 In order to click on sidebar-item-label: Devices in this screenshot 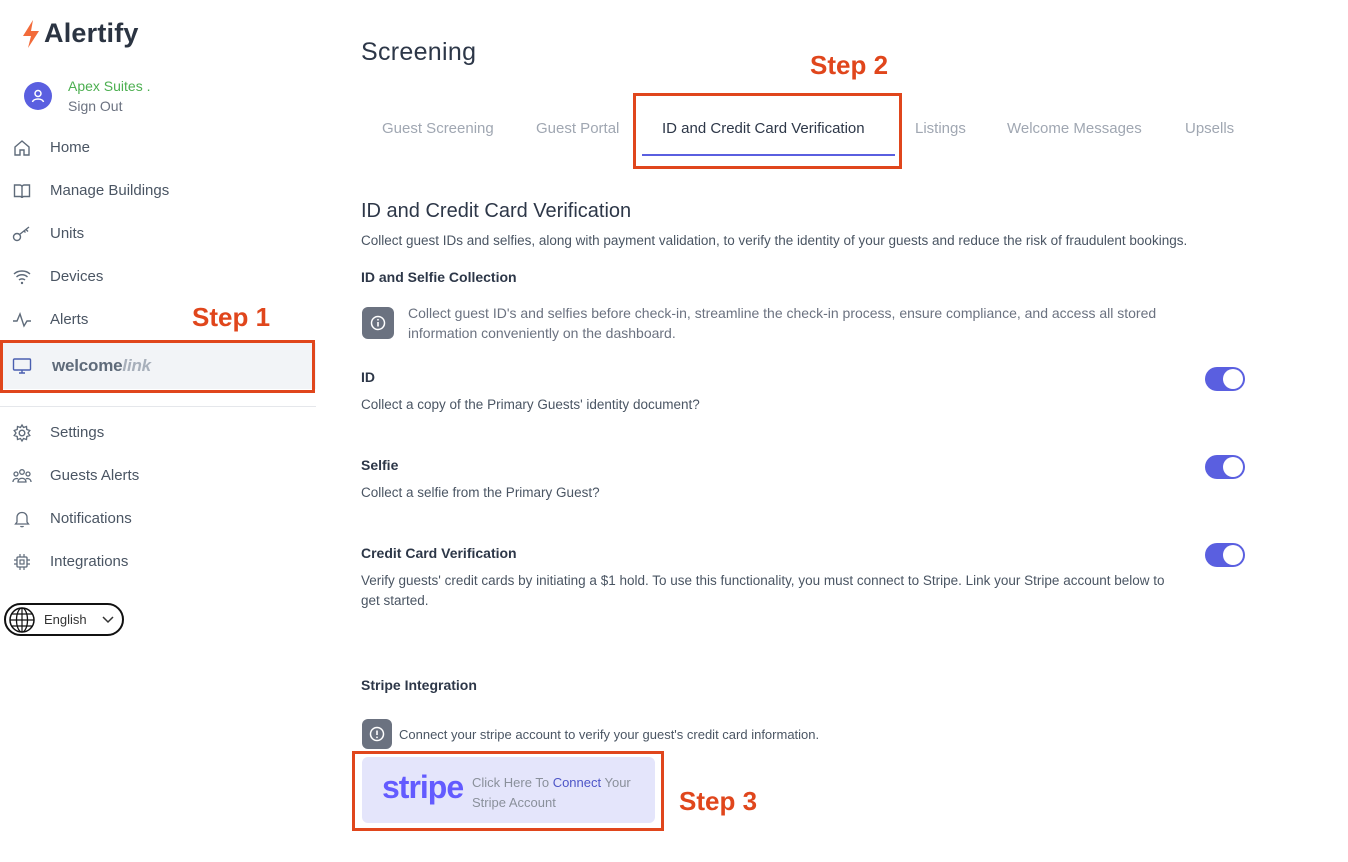, I will do `click(77, 276)`.